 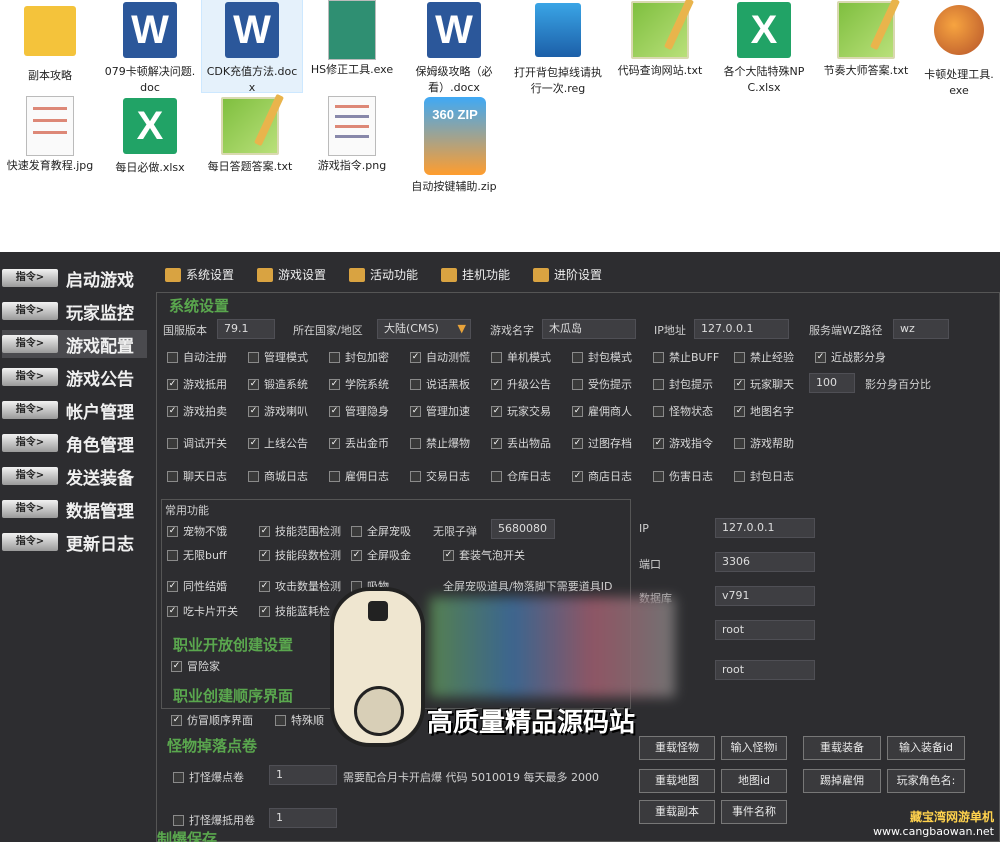 I want to click on checkbox-option: 聊天日志, so click(x=197, y=476).